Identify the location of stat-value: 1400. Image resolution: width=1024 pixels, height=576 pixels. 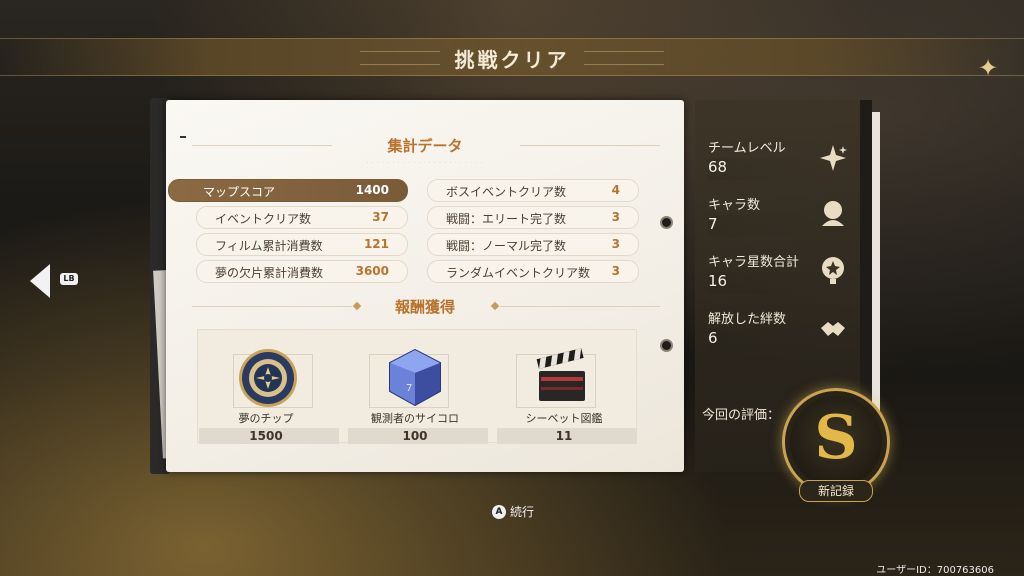
(372, 190).